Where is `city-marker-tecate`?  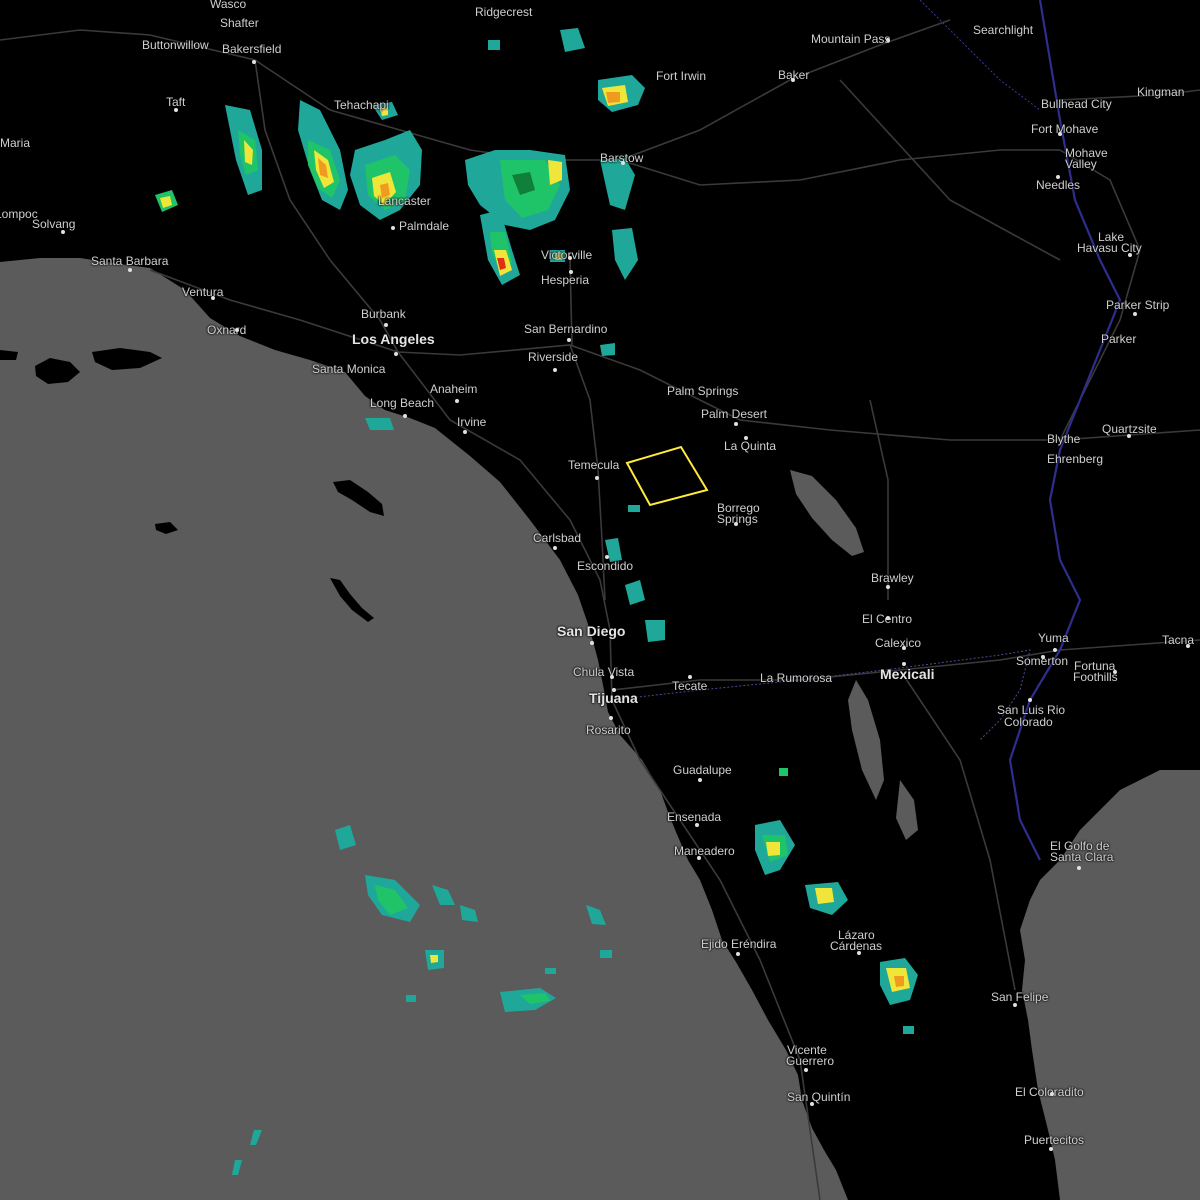 city-marker-tecate is located at coordinates (690, 677).